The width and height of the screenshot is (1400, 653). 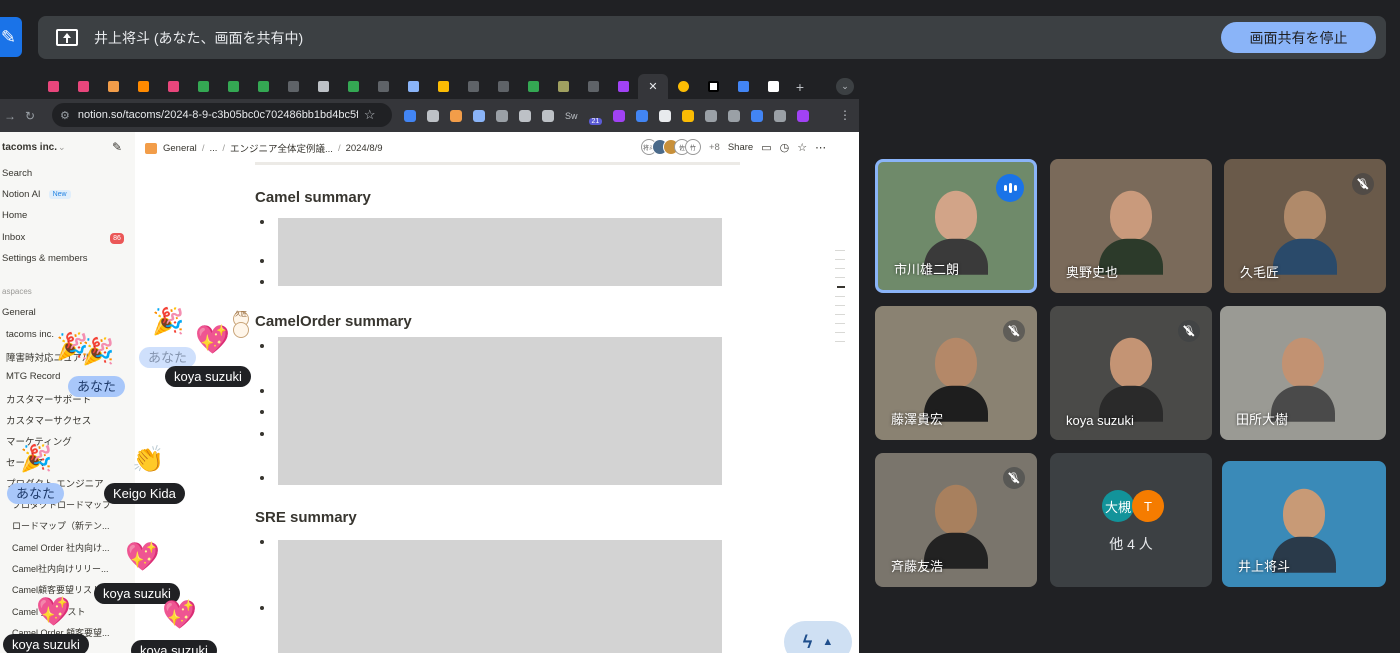 What do you see at coordinates (33, 376) in the screenshot?
I see `sidebar-page-item: MTG Record` at bounding box center [33, 376].